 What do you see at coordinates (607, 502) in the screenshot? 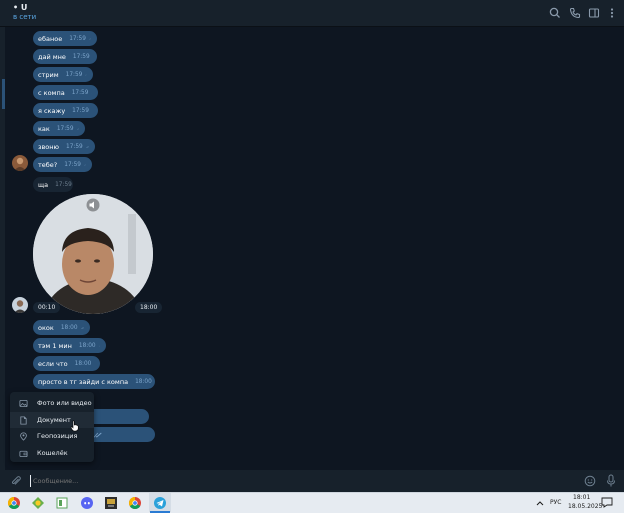
I see `notification-icon` at bounding box center [607, 502].